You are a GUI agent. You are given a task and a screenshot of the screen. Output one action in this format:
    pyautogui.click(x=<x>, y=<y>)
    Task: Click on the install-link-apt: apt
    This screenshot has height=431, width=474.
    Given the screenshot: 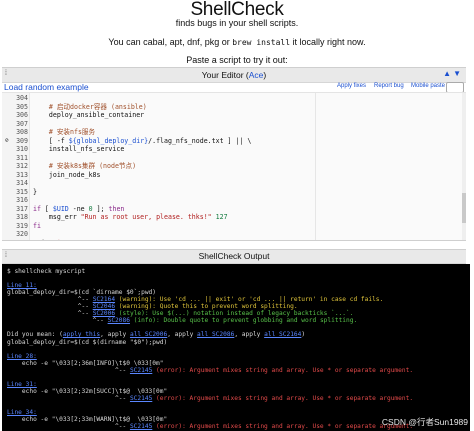 What is the action you would take?
    pyautogui.click(x=176, y=42)
    